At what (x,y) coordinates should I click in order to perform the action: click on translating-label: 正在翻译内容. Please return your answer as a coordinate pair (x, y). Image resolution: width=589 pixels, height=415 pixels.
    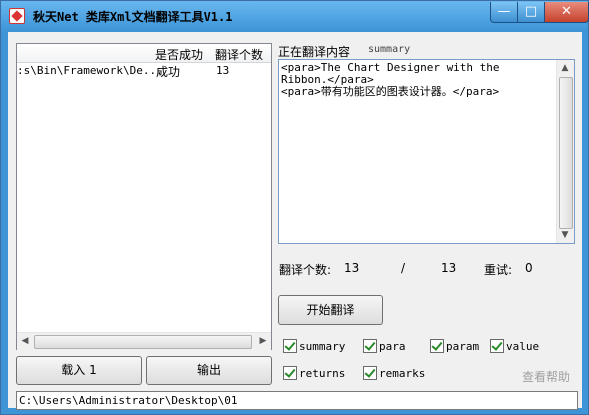
    Looking at the image, I should click on (314, 52).